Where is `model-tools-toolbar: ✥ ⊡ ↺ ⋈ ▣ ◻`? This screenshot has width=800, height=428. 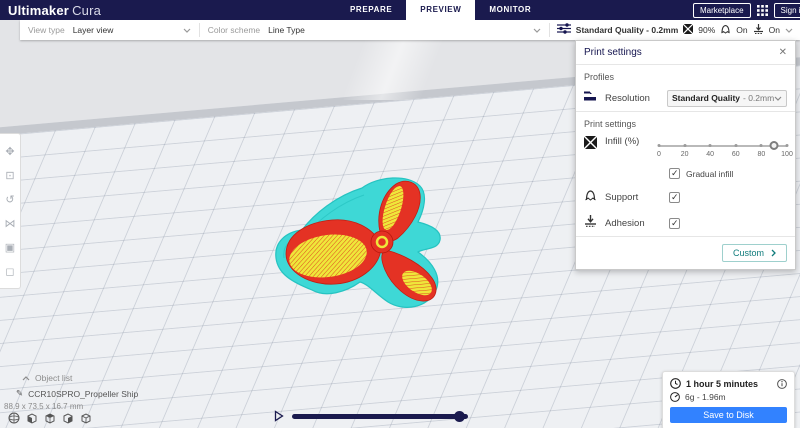 model-tools-toolbar: ✥ ⊡ ↺ ⋈ ▣ ◻ is located at coordinates (10, 211).